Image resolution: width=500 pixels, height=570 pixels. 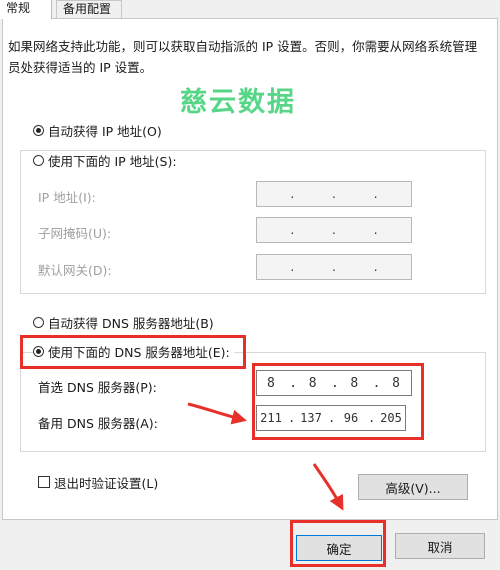 What do you see at coordinates (328, 487) in the screenshot?
I see `arrow-to-ok-button` at bounding box center [328, 487].